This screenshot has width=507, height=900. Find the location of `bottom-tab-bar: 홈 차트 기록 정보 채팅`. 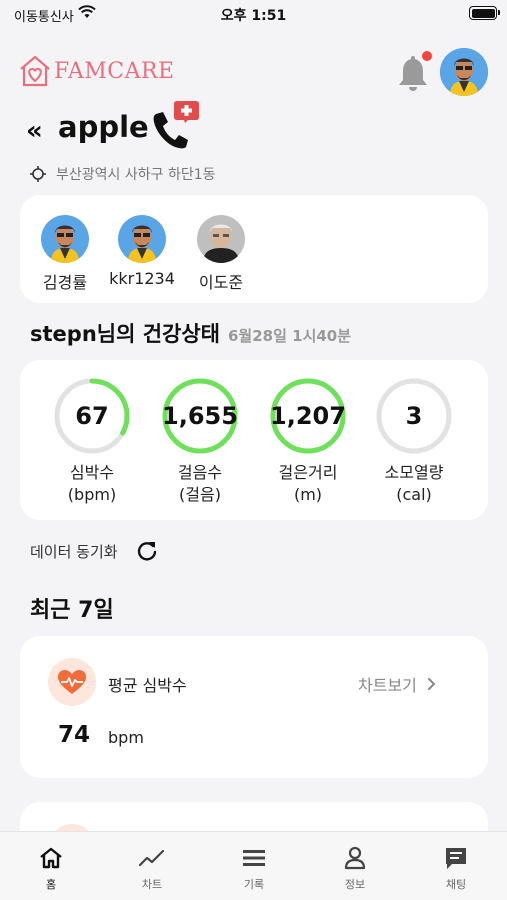

bottom-tab-bar: 홈 차트 기록 정보 채팅 is located at coordinates (253, 865).